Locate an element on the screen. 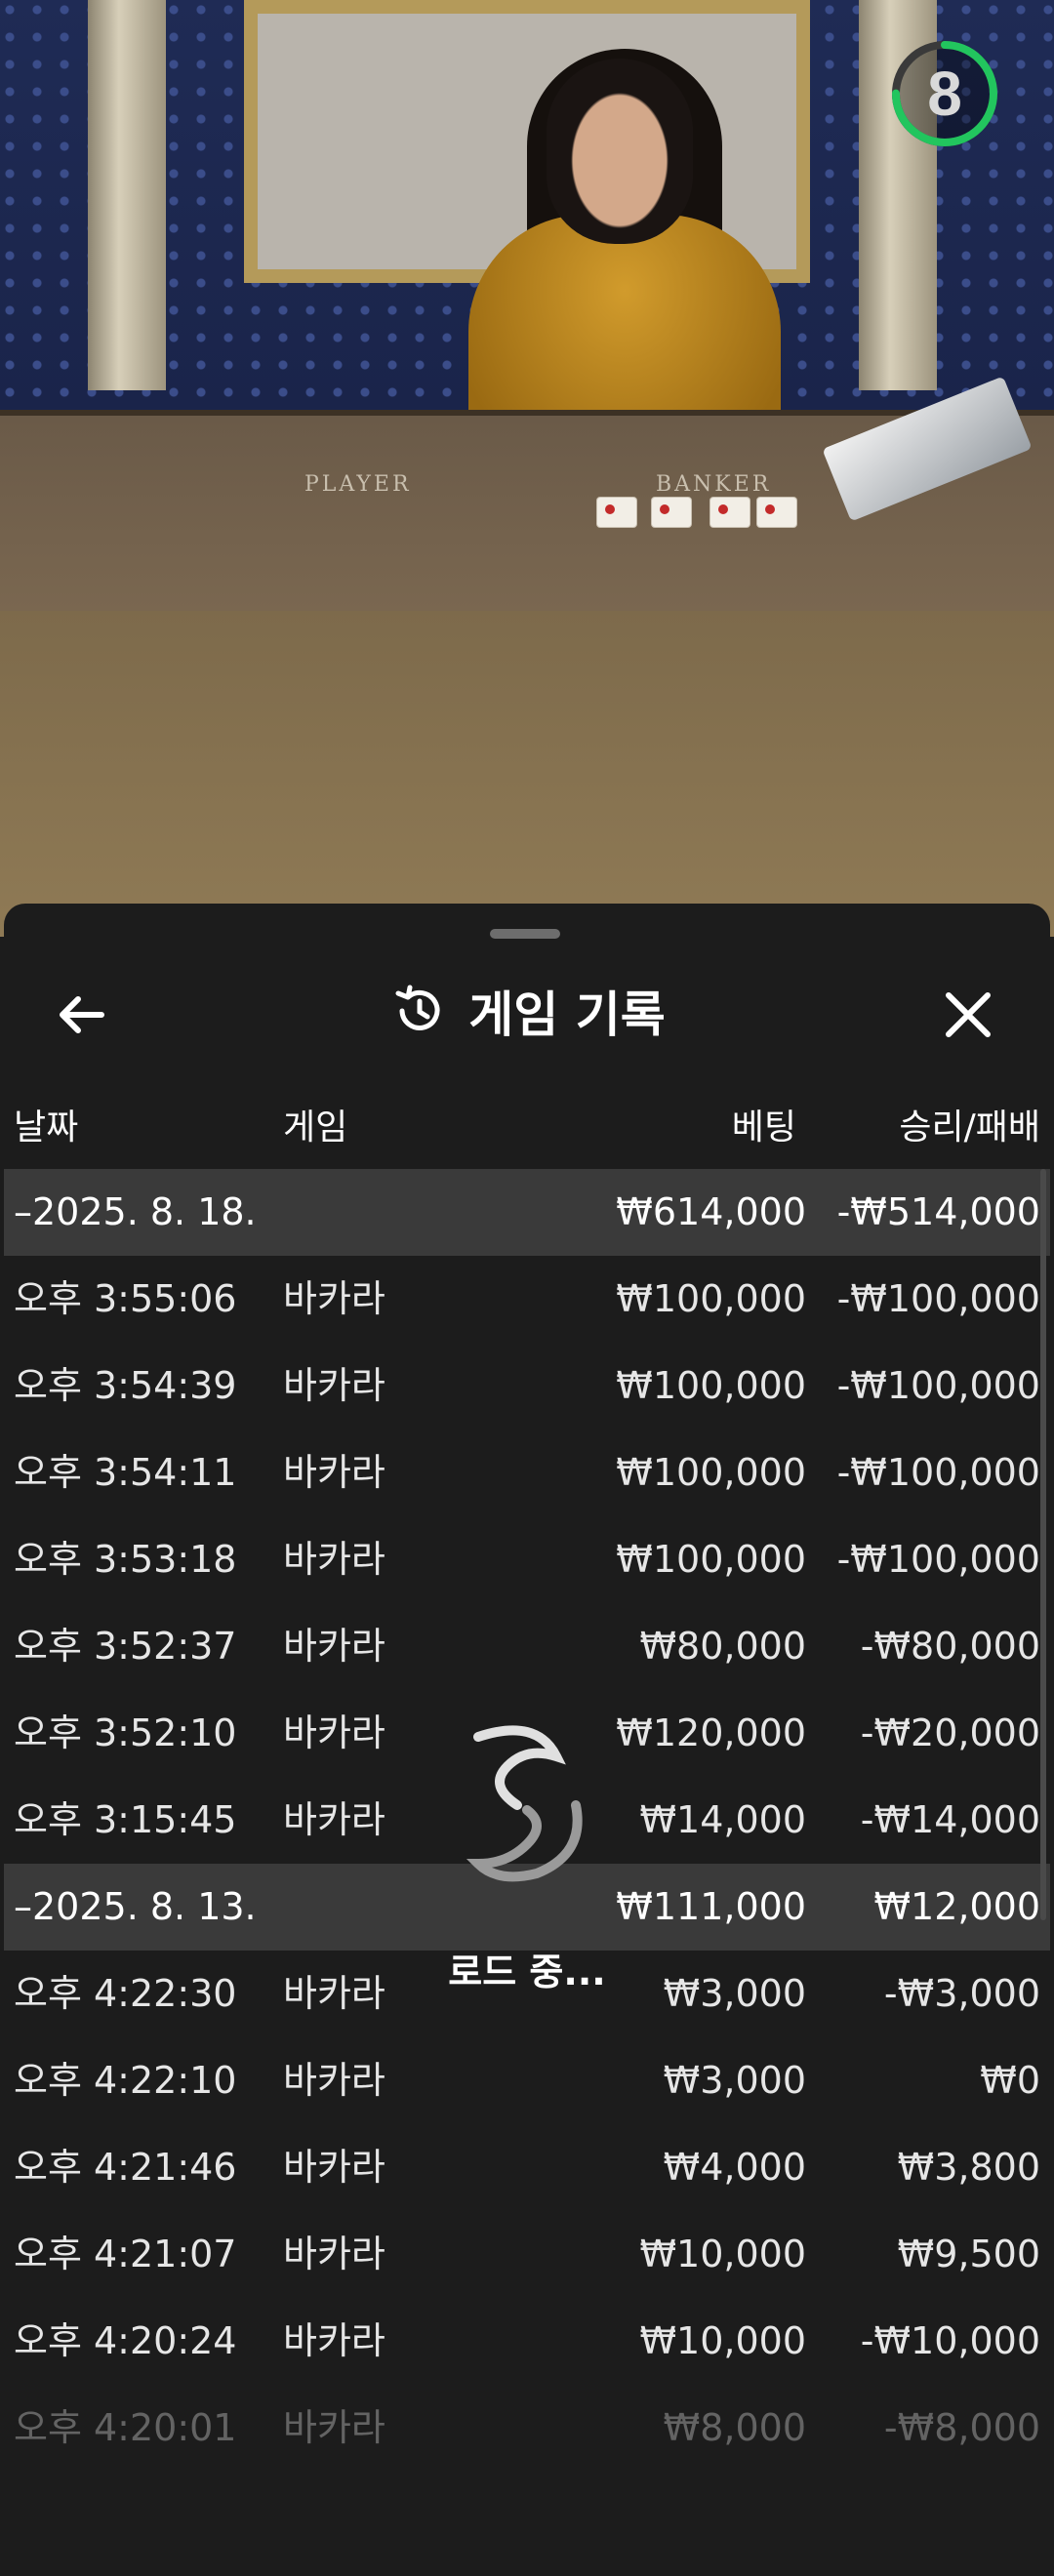 Image resolution: width=1054 pixels, height=2576 pixels. row-date: 오후 4:20:01 is located at coordinates (125, 2427).